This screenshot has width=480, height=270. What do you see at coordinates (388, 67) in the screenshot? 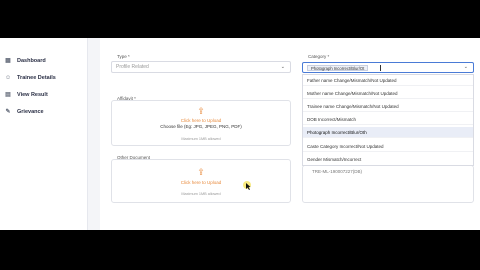
I see `category-select: Photograph Incorrect/Blur/Ot ⌄` at bounding box center [388, 67].